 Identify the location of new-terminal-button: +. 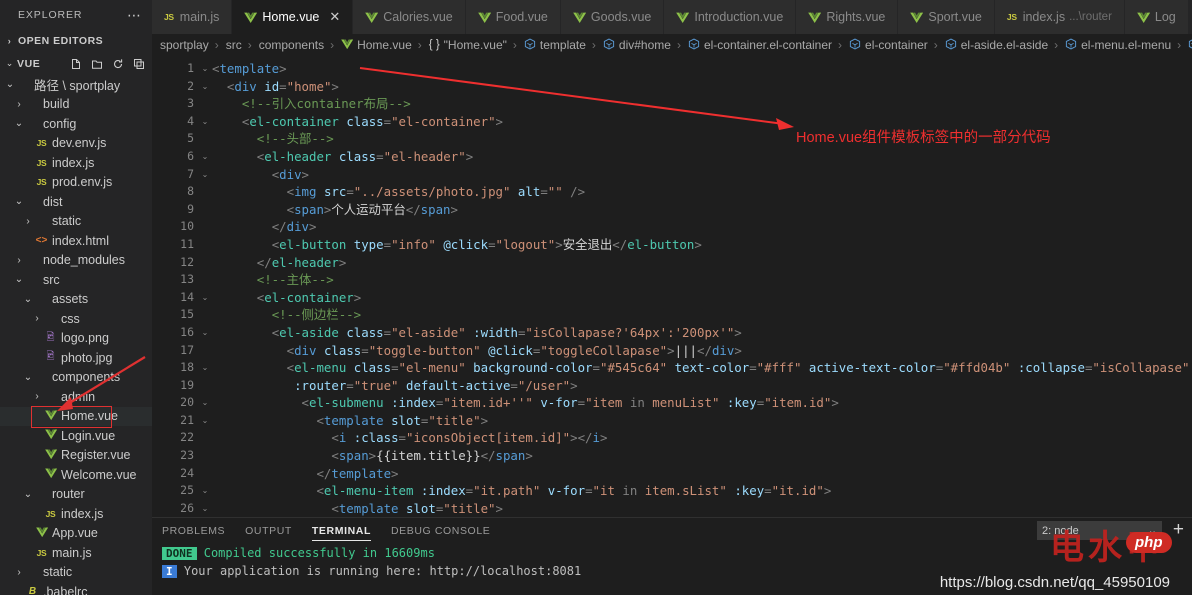
(1178, 529).